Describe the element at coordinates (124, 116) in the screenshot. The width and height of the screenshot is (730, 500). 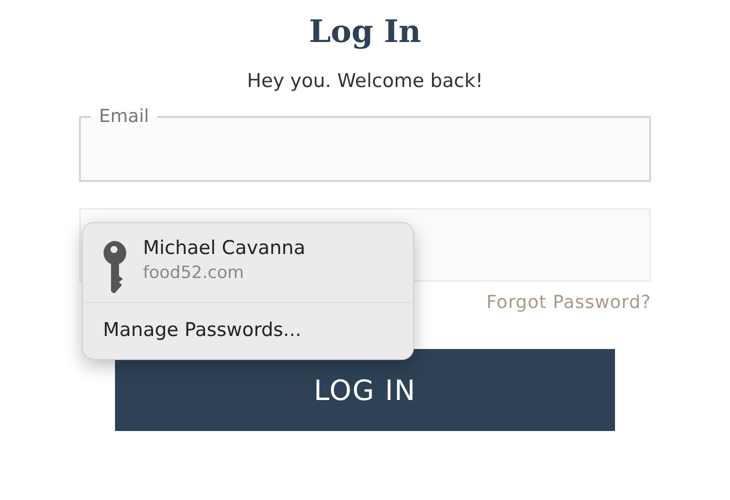
I see `email-label: Email` at that location.